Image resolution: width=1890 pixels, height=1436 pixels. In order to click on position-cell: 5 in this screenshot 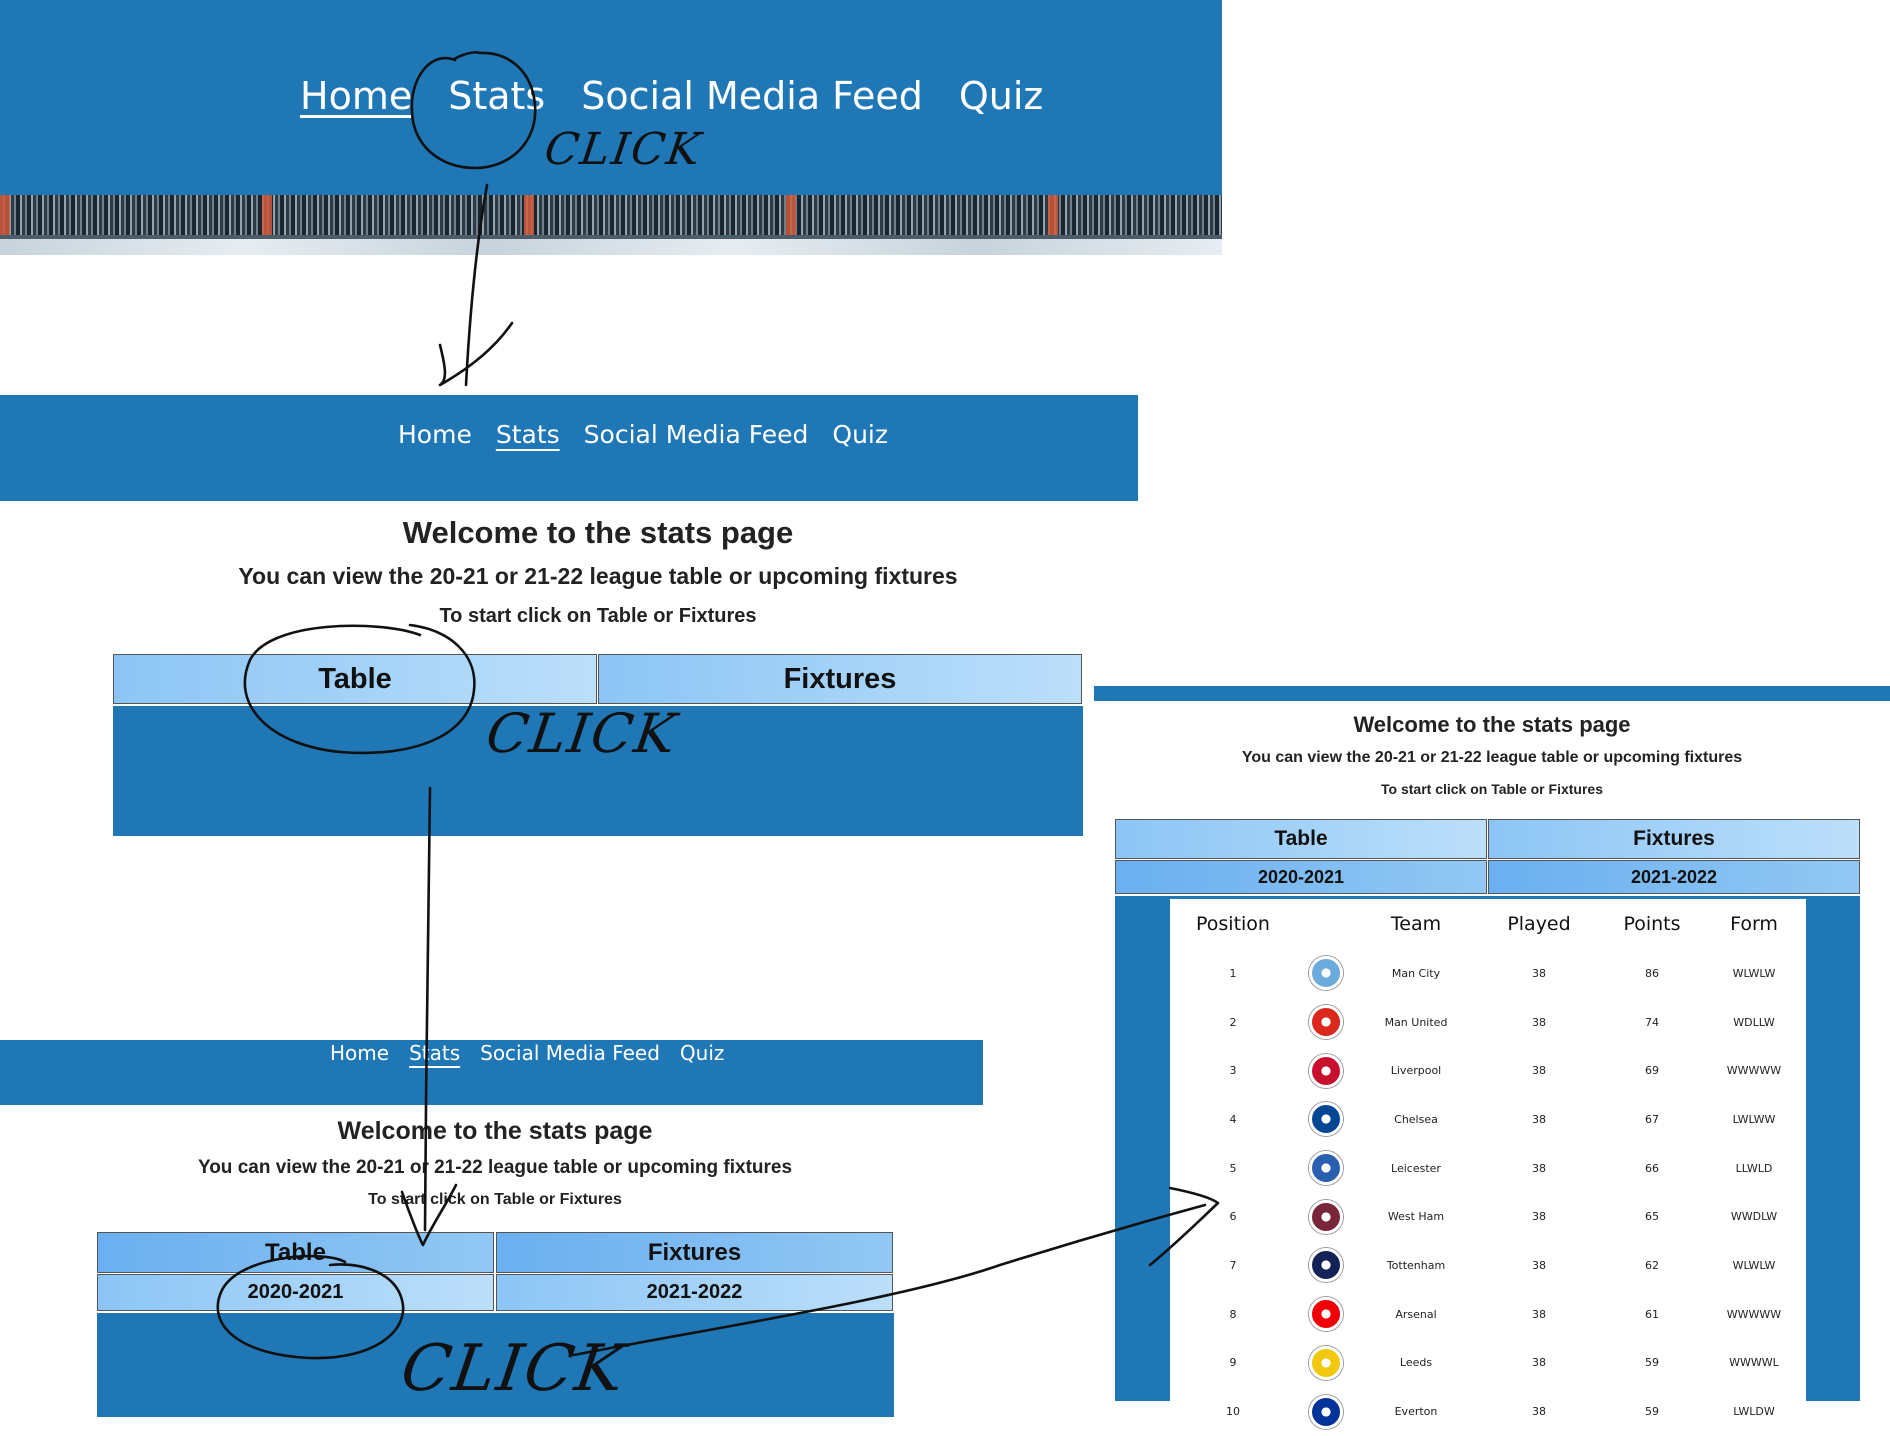, I will do `click(1233, 1168)`.